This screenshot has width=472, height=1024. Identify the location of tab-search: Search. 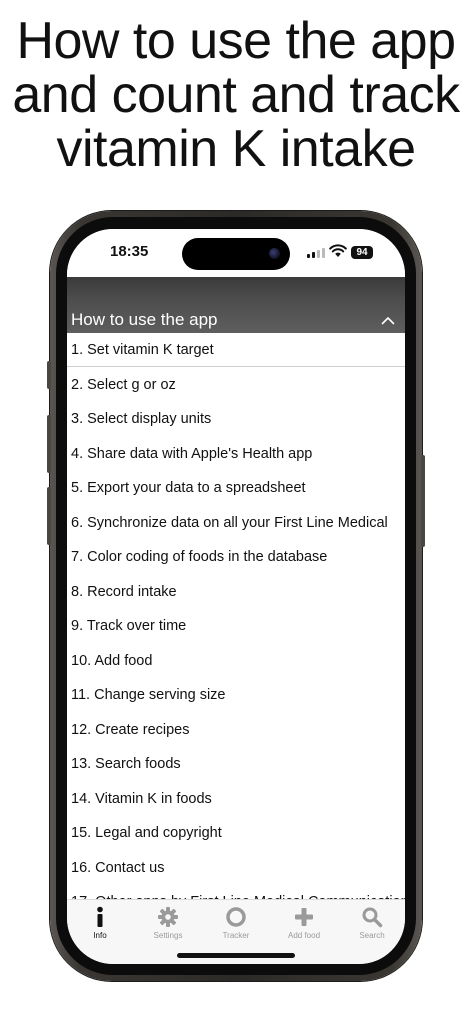
(372, 923).